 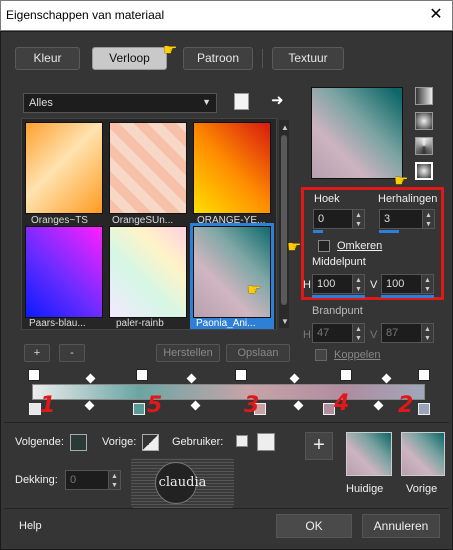 What do you see at coordinates (48, 405) in the screenshot?
I see `stop-number: 1` at bounding box center [48, 405].